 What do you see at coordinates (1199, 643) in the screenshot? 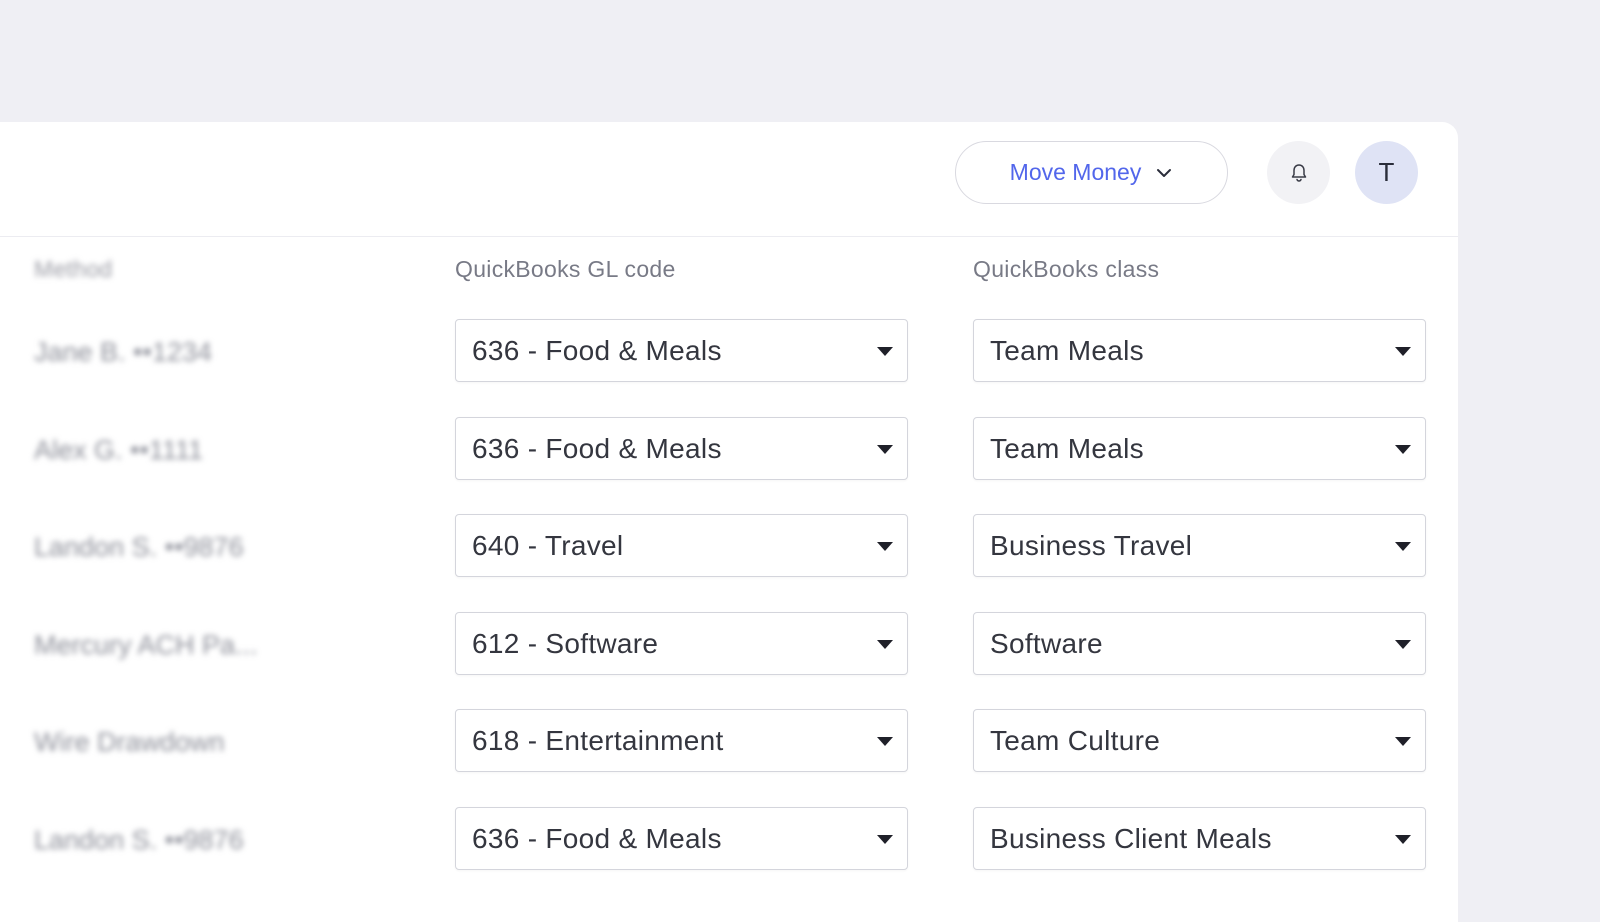
I see `class-select: Software` at bounding box center [1199, 643].